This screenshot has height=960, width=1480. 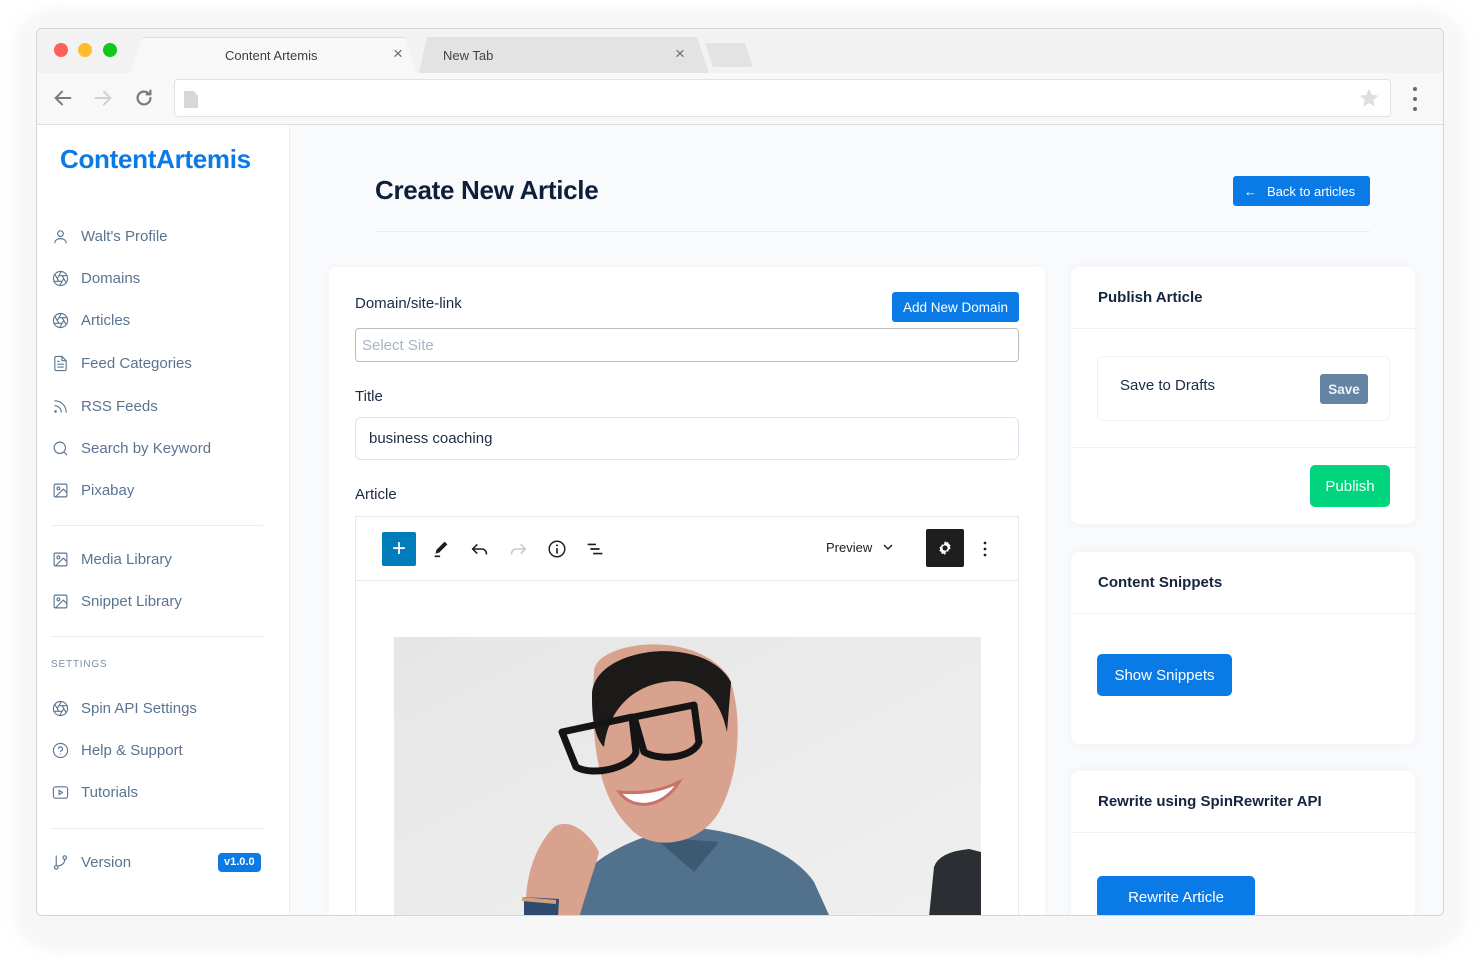 I want to click on list-view-icon, so click(x=595, y=549).